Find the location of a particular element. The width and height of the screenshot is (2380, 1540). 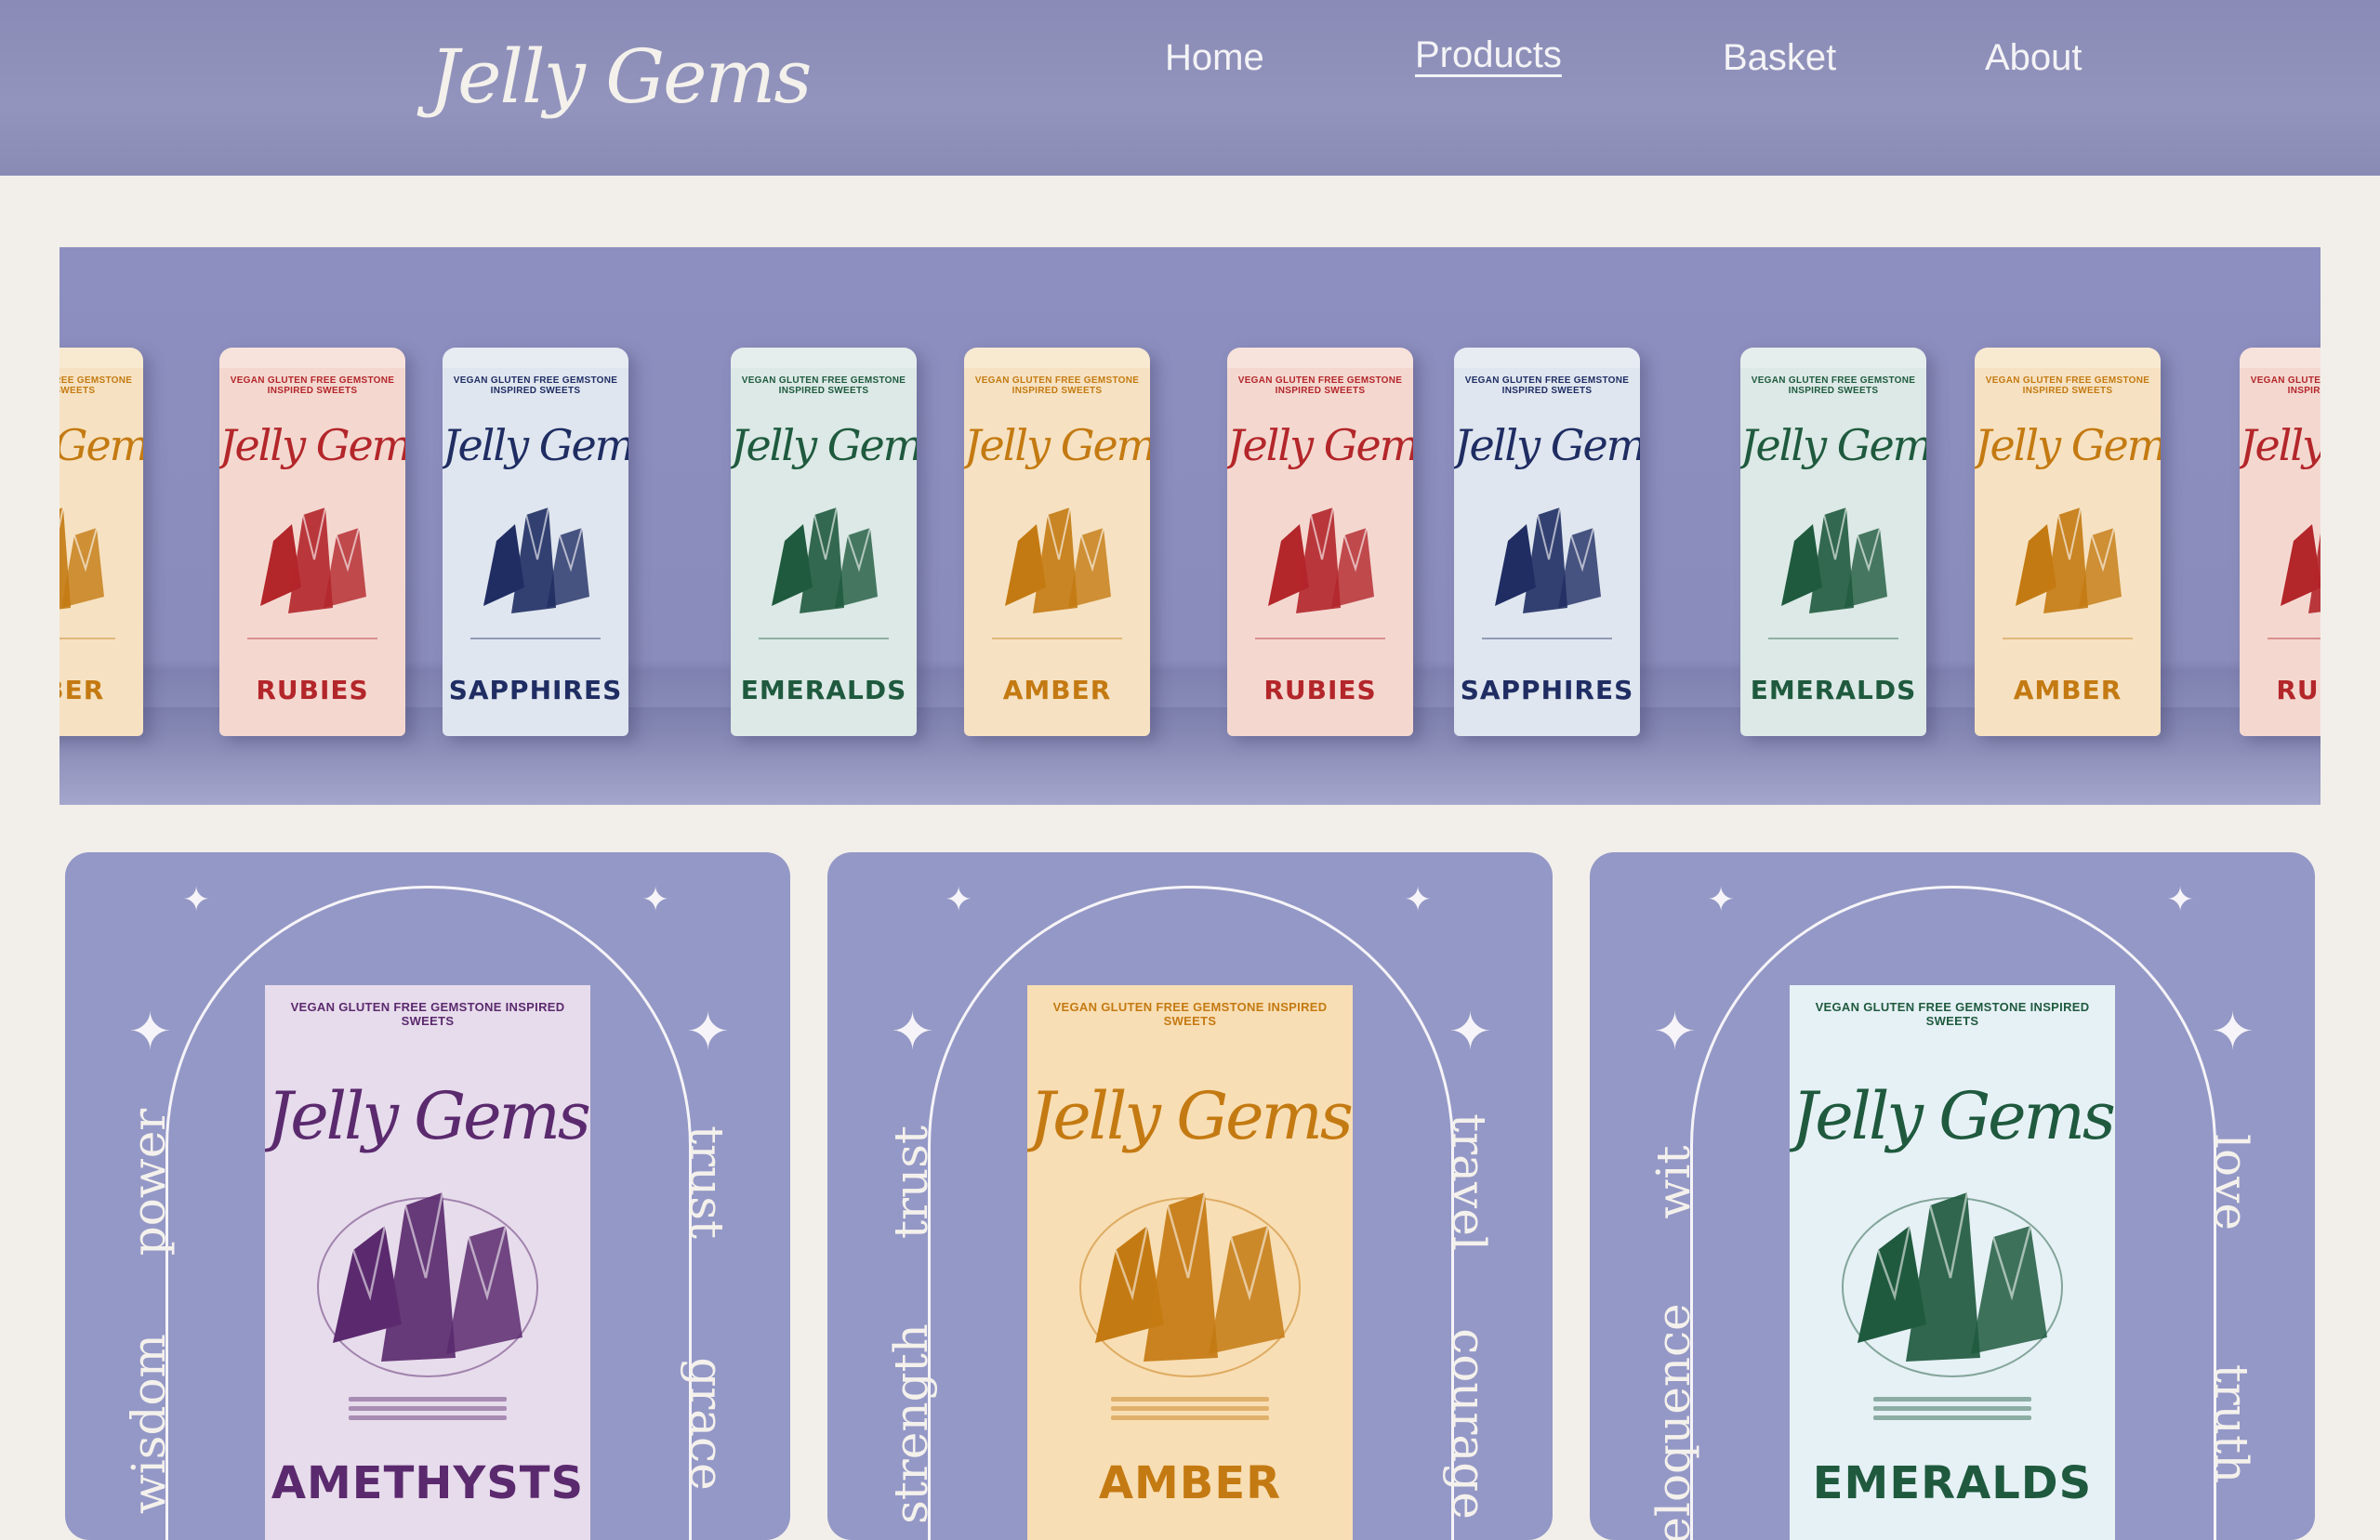

card-word-left-bottom: strength is located at coordinates (911, 1423).